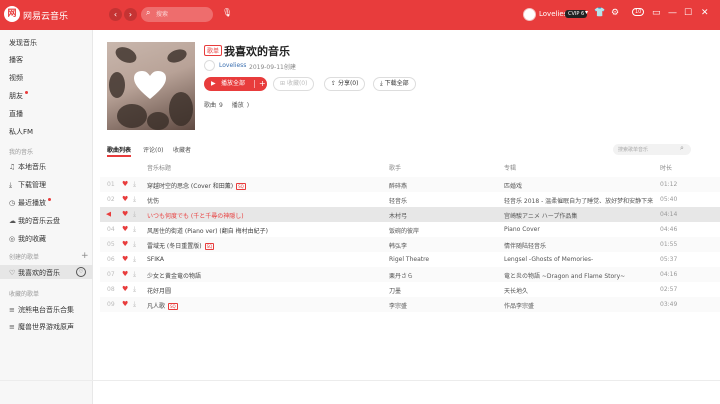 The image size is (720, 404). What do you see at coordinates (16, 78) in the screenshot?
I see `sidebar-item-video: 视频` at bounding box center [16, 78].